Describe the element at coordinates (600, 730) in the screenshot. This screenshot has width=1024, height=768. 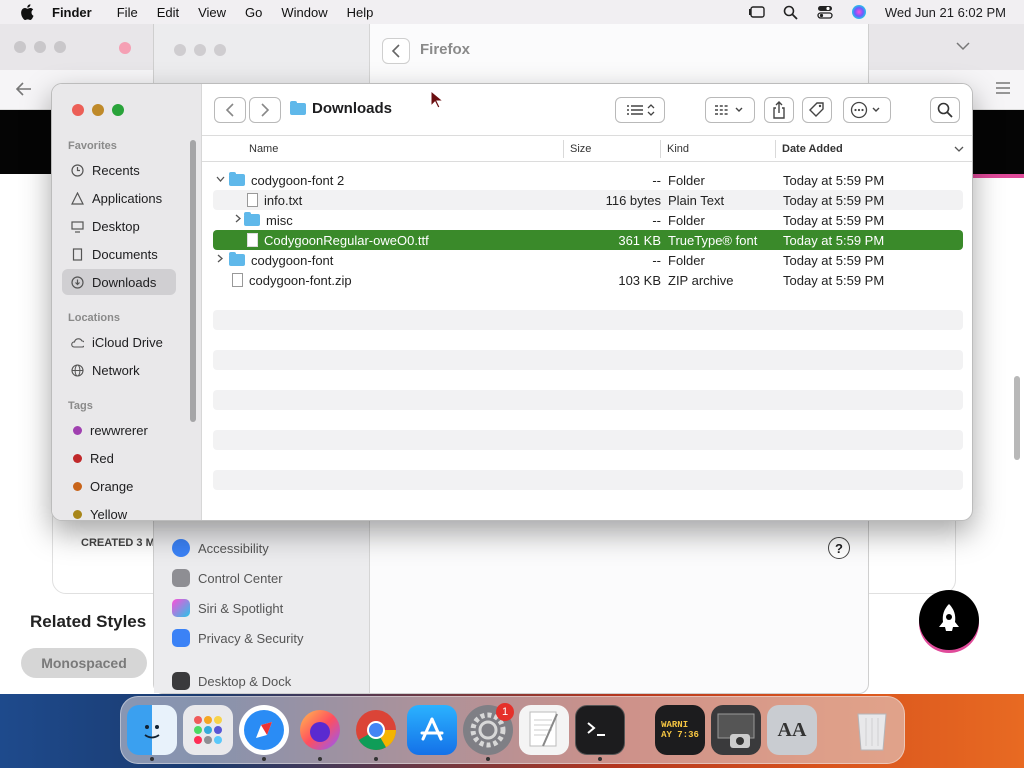
I see `terminal-icon` at that location.